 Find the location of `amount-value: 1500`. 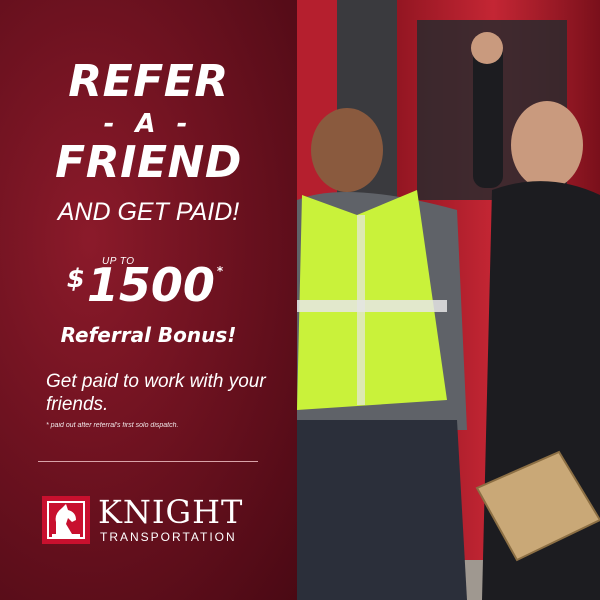

amount-value: 1500 is located at coordinates (150, 285).